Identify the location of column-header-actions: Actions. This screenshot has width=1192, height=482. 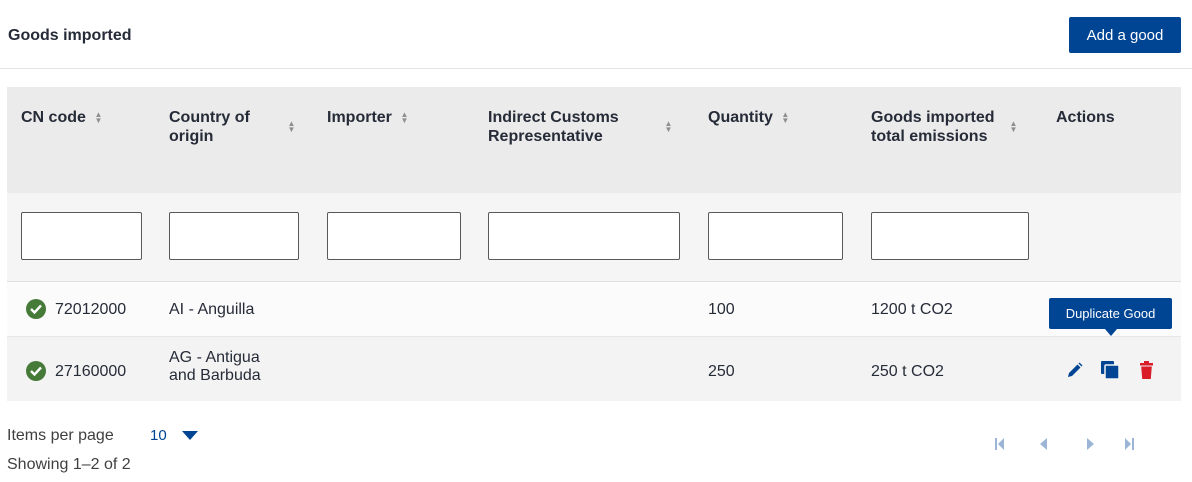
(1085, 117).